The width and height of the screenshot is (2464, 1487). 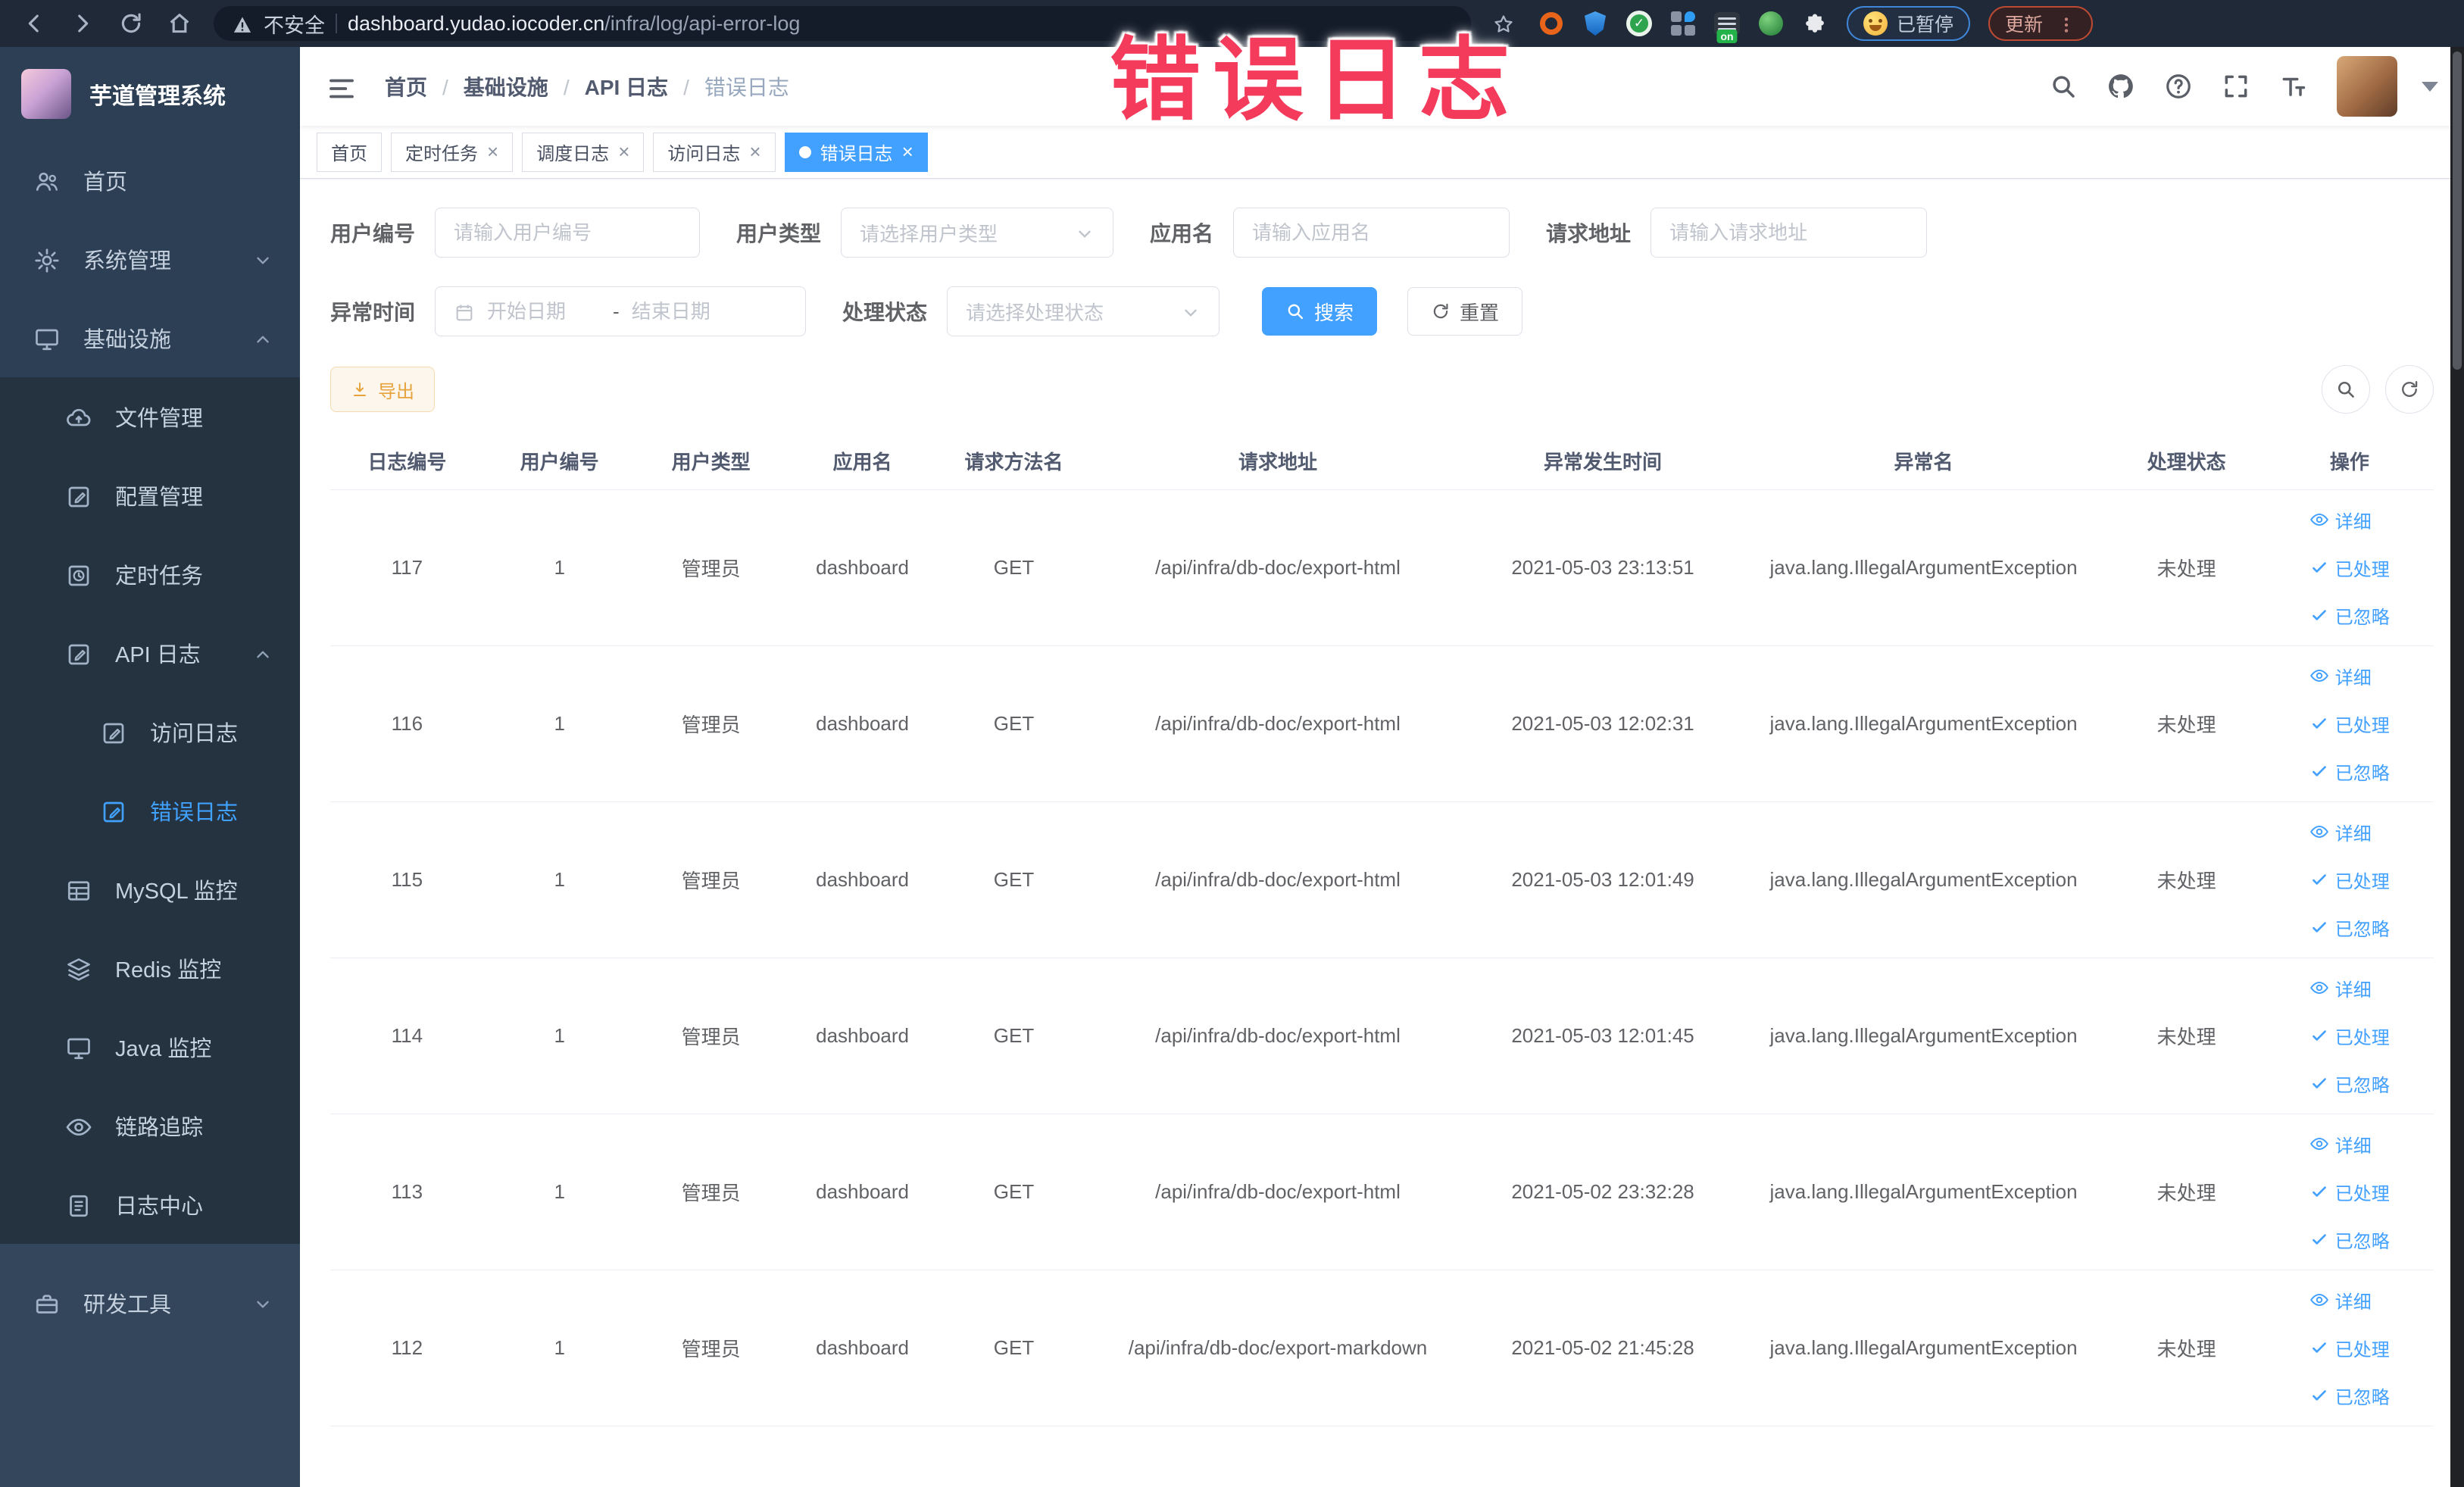 What do you see at coordinates (1465, 311) in the screenshot?
I see `reset-button: 重置` at bounding box center [1465, 311].